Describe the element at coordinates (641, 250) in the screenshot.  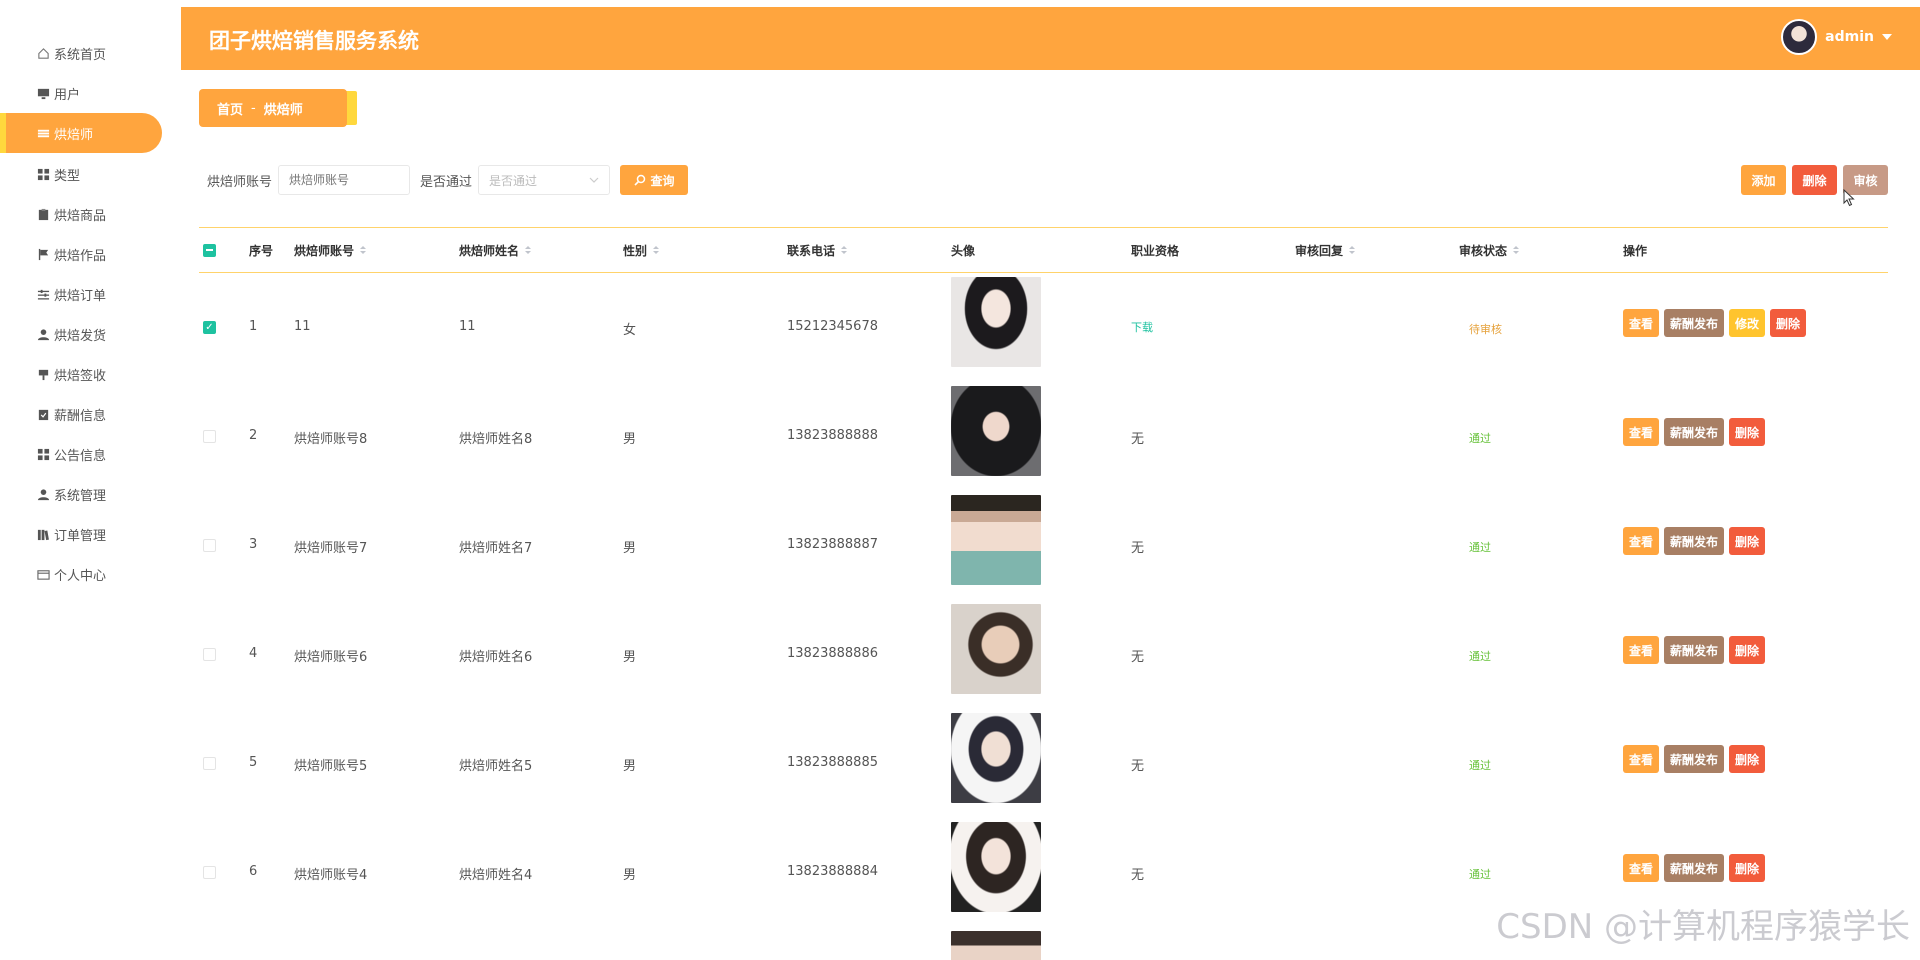
I see `col-gender: 性别` at that location.